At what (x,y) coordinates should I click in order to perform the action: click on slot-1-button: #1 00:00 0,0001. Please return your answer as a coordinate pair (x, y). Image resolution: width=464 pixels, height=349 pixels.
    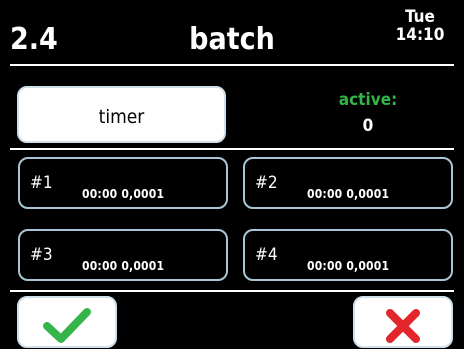
    Looking at the image, I should click on (123, 183).